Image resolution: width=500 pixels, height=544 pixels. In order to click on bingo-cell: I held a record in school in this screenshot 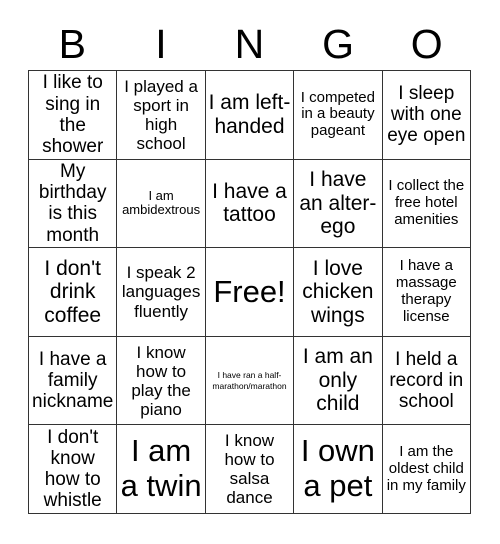, I will do `click(426, 381)`.